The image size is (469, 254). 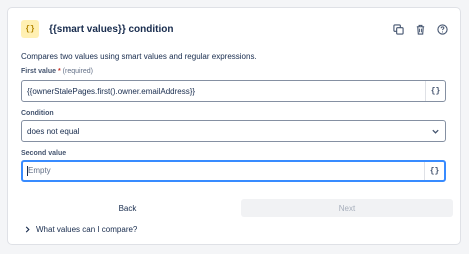 I want to click on next-button: Next, so click(x=347, y=208).